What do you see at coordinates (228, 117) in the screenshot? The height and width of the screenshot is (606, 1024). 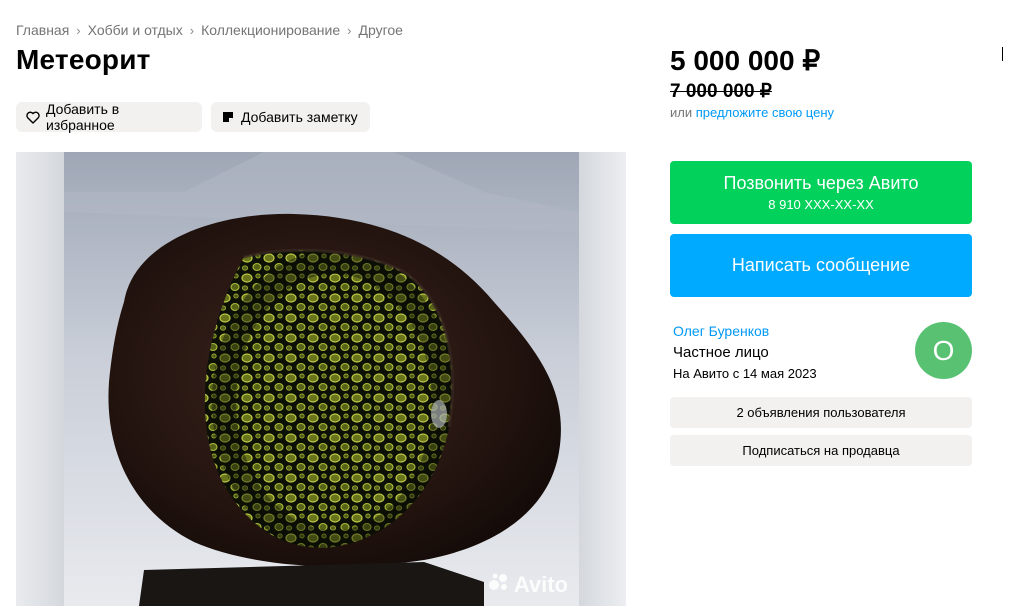 I see `note-icon` at bounding box center [228, 117].